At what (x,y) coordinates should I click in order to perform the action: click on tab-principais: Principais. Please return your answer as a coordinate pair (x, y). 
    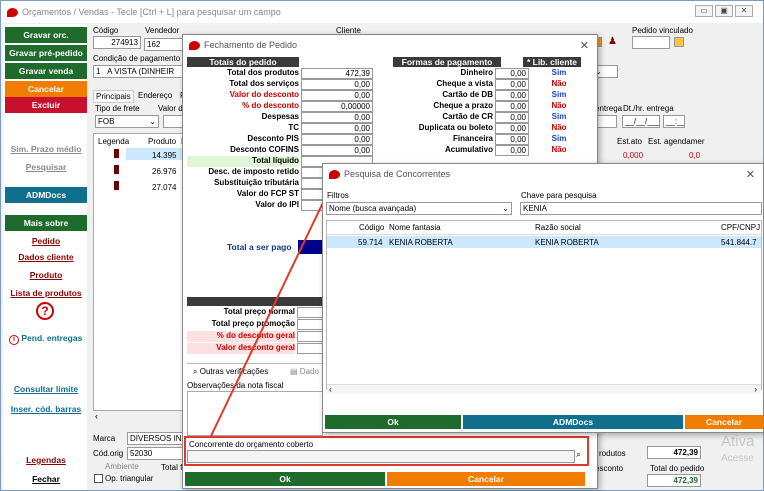
    Looking at the image, I should click on (113, 96).